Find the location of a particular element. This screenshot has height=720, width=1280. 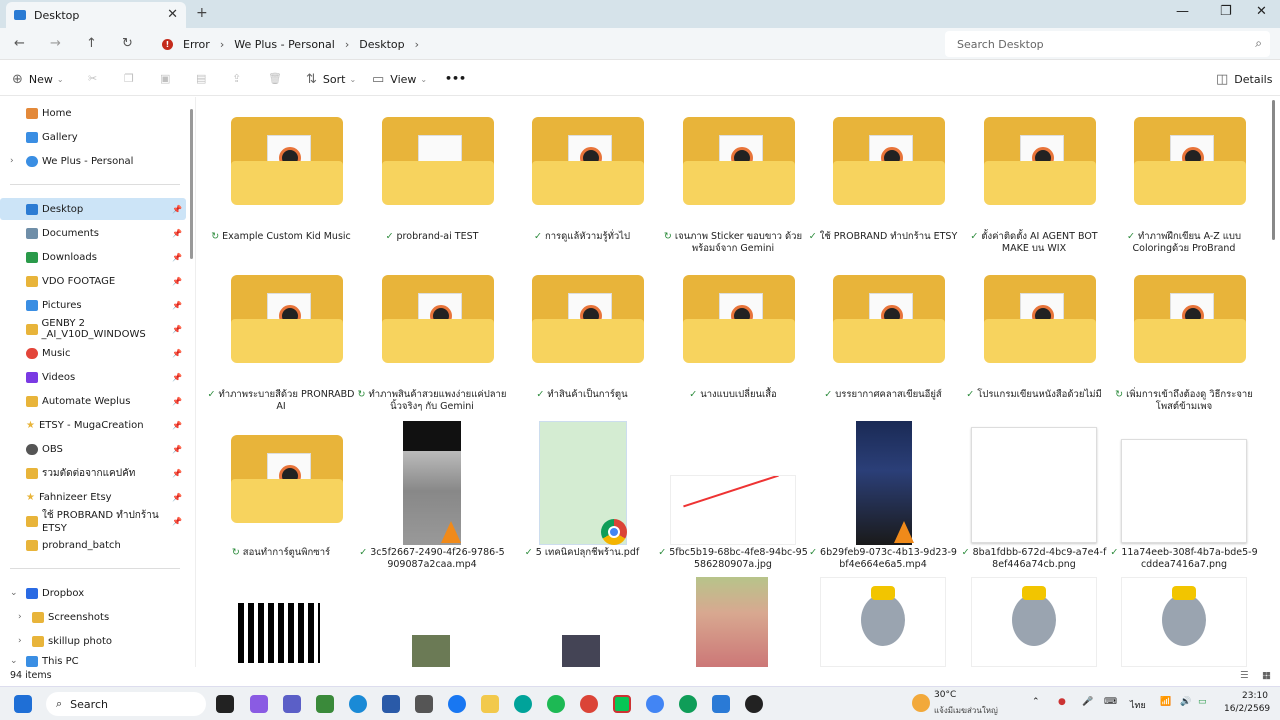

spotify-icon is located at coordinates (556, 704).